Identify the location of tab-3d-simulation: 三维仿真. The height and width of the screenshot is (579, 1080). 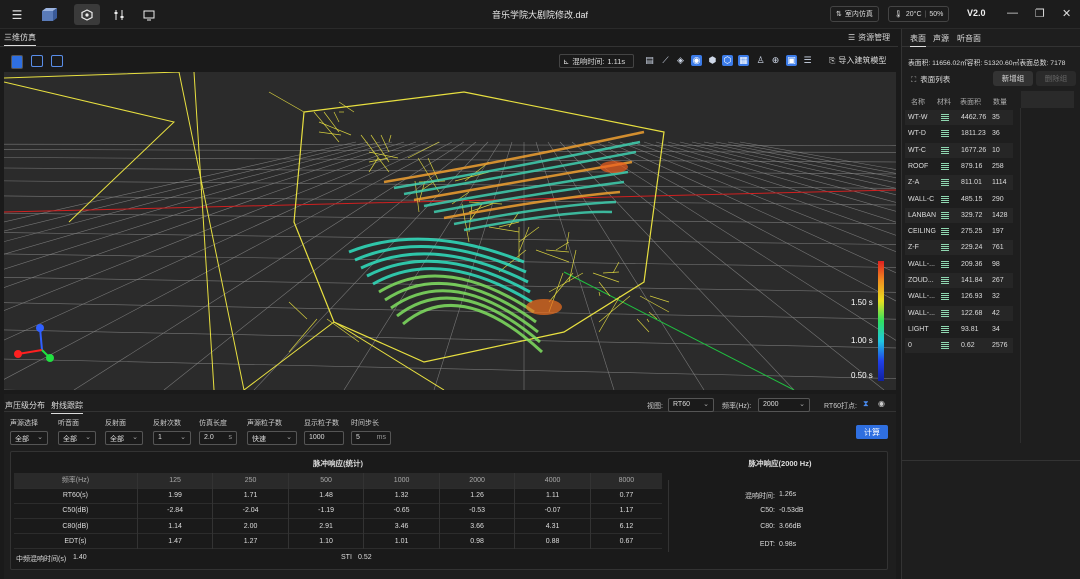
(20, 39).